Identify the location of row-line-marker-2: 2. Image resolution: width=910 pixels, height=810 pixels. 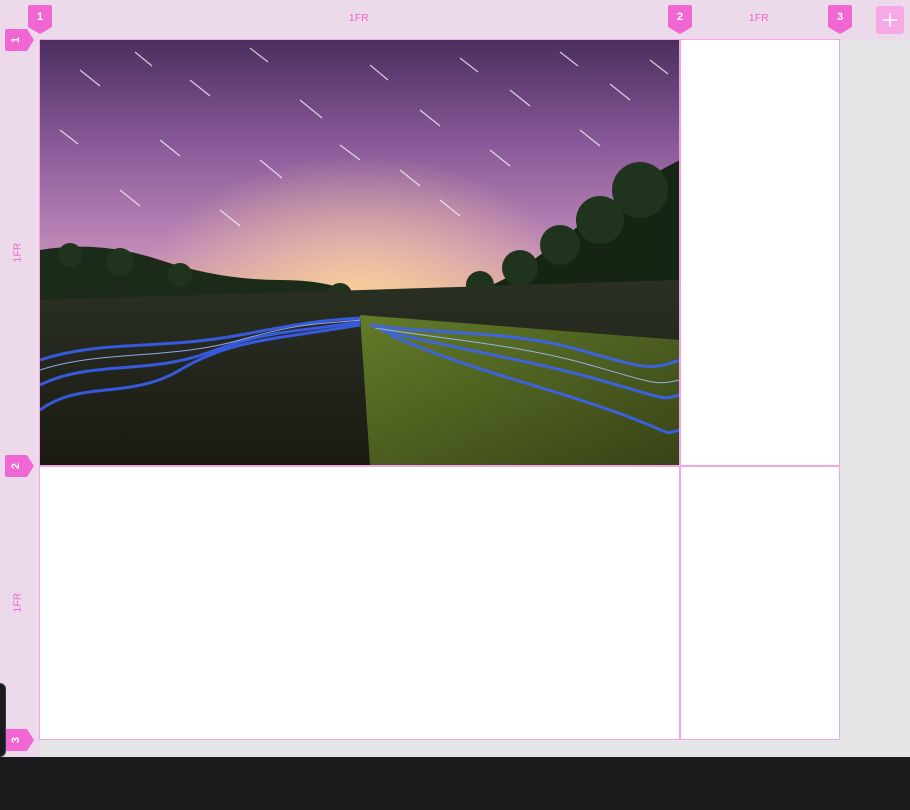
(19, 466).